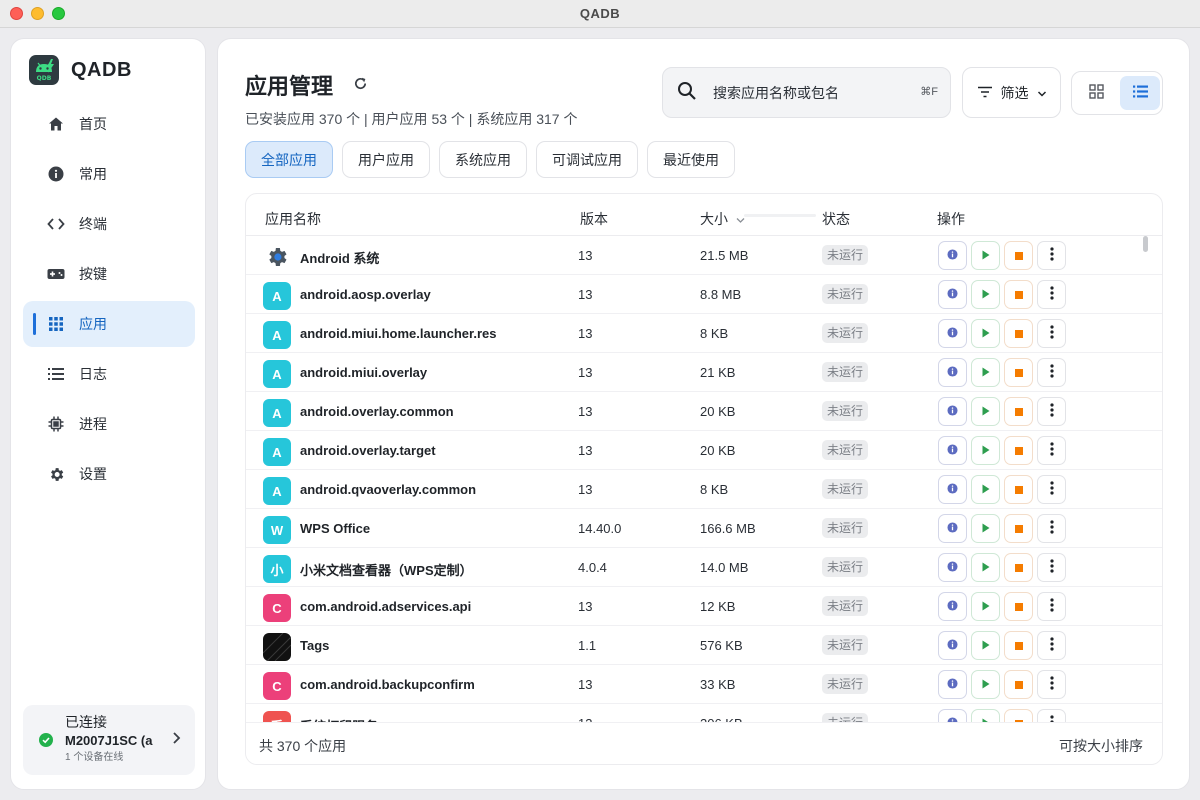 The height and width of the screenshot is (800, 1200). I want to click on table-row: Ccom.android.backupconfirm 13 33 KB 未运行, so click(704, 684).